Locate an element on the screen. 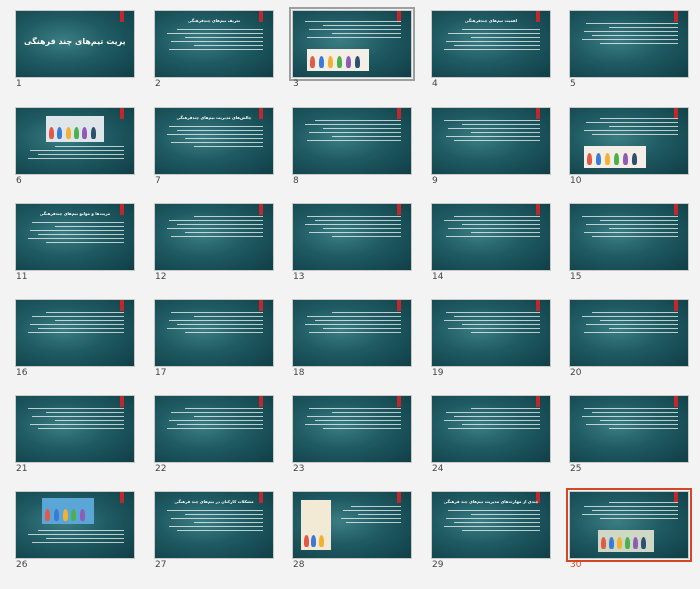  slide-thumbnail: 9 is located at coordinates (491, 148).